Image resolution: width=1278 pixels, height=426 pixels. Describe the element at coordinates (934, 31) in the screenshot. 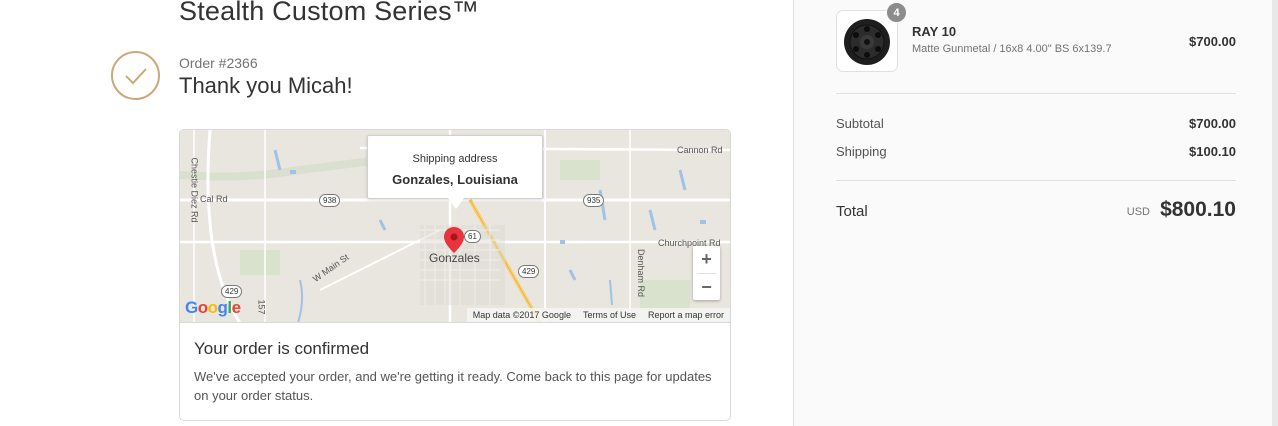

I see `product-name: RAY 10` at that location.